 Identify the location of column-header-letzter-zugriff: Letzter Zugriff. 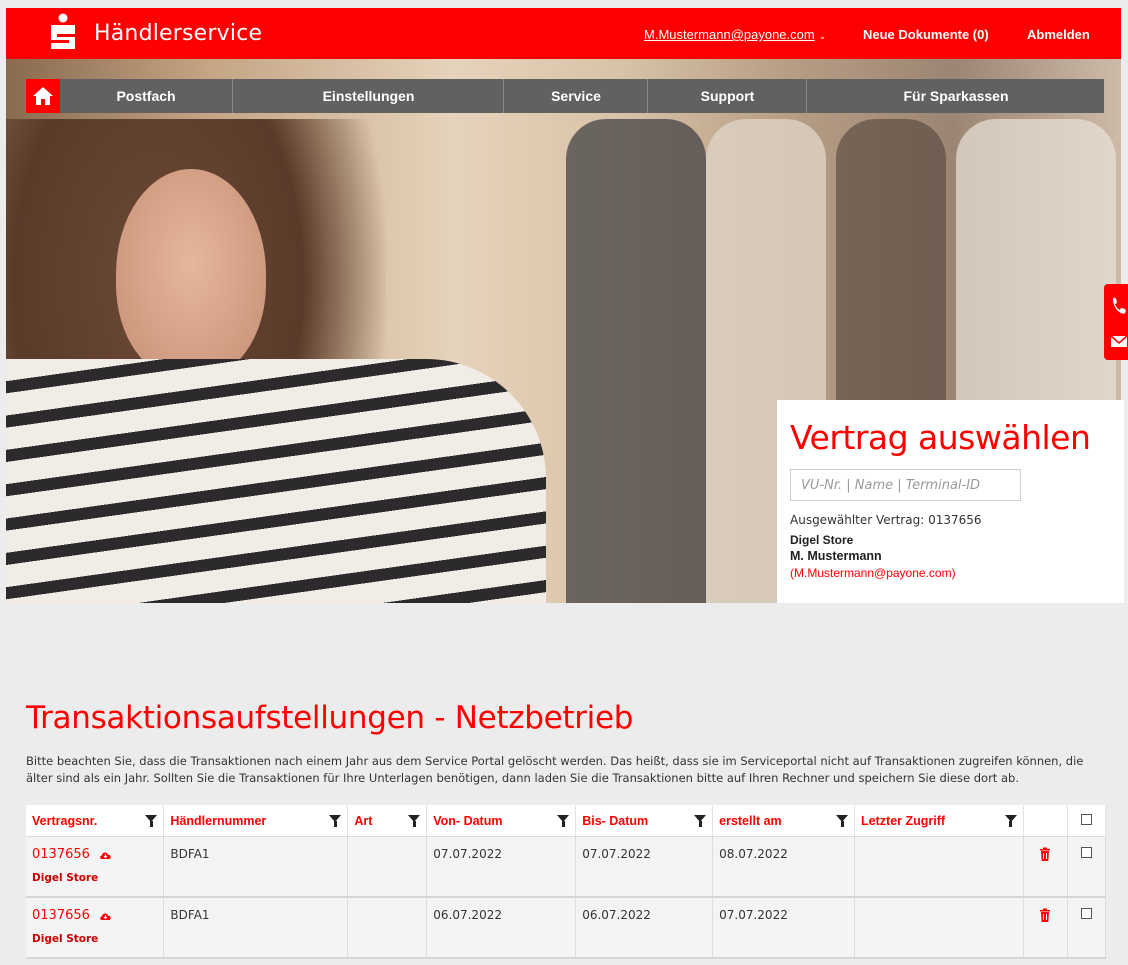
(939, 821).